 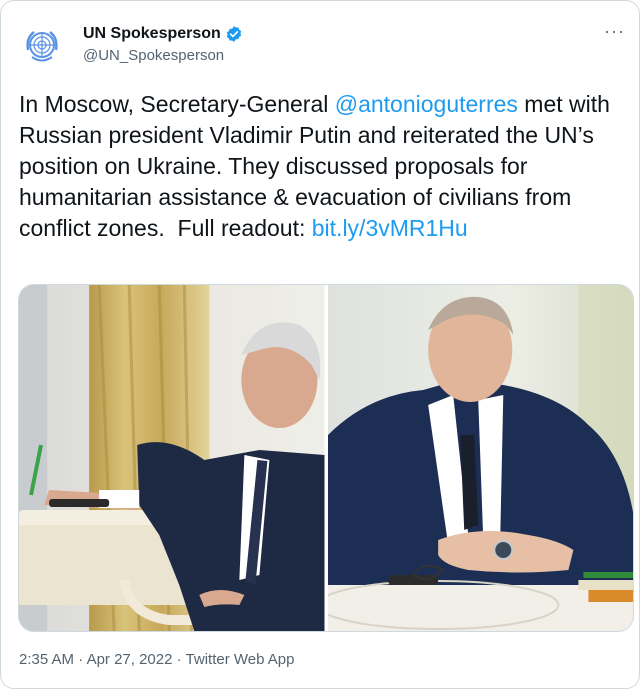 What do you see at coordinates (240, 659) in the screenshot?
I see `tweet-source: Twitter Web App` at bounding box center [240, 659].